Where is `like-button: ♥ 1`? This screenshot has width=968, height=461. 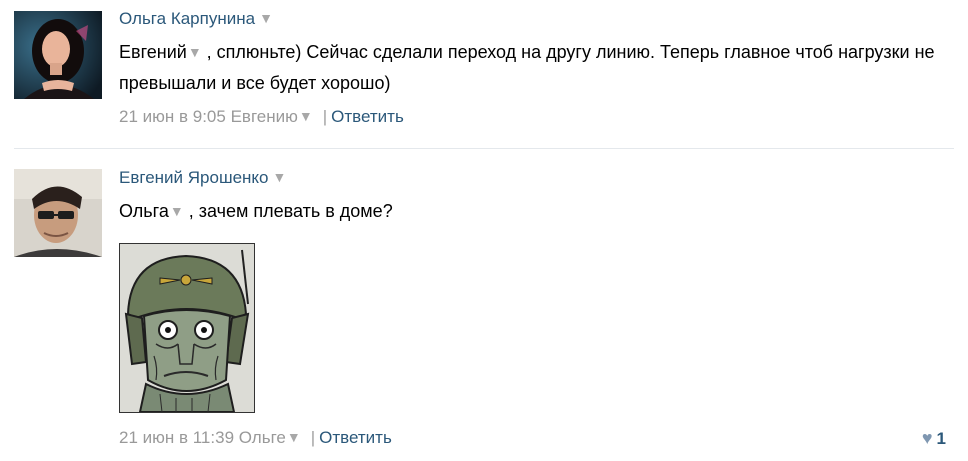
like-button: ♥ 1 is located at coordinates (934, 438).